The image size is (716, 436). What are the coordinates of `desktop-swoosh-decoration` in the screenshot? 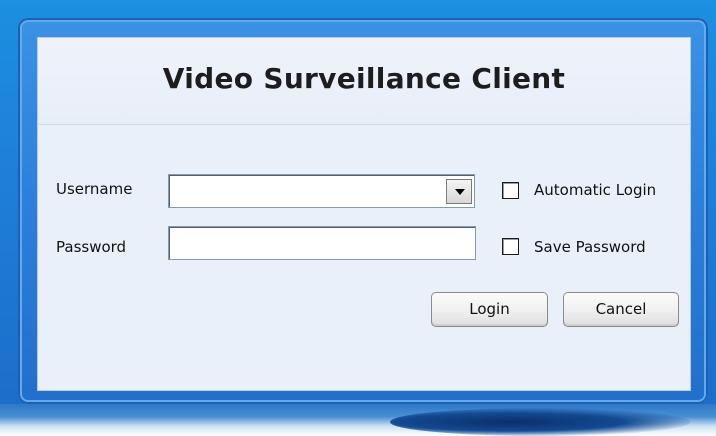 It's located at (540, 422).